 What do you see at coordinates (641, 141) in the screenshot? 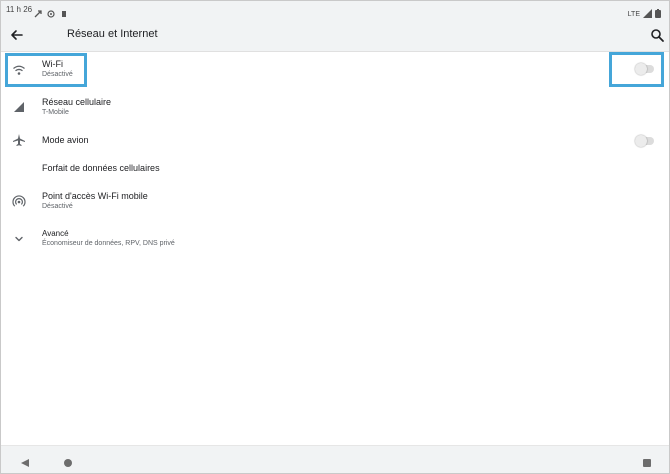
I see `airplane-toggle-knob` at bounding box center [641, 141].